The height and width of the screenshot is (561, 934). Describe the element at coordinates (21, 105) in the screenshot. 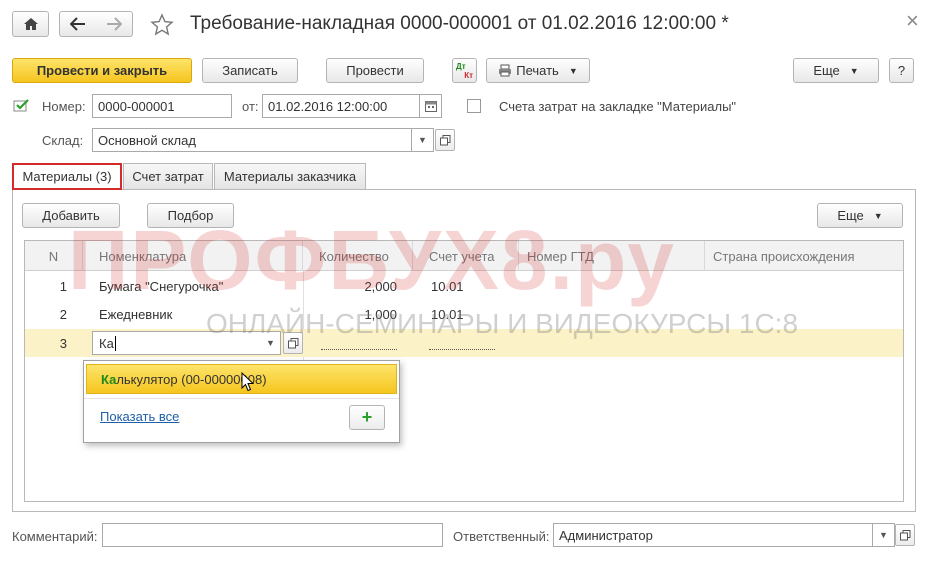

I see `posted-status-icon` at that location.